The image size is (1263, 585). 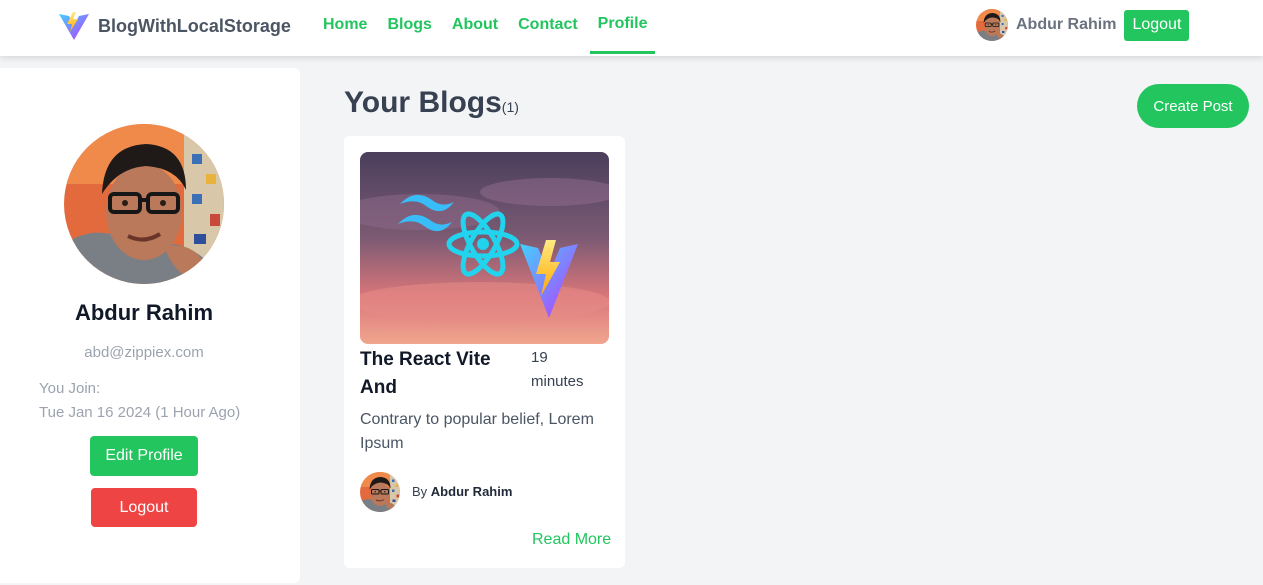 I want to click on author-photo-icon, so click(x=380, y=492).